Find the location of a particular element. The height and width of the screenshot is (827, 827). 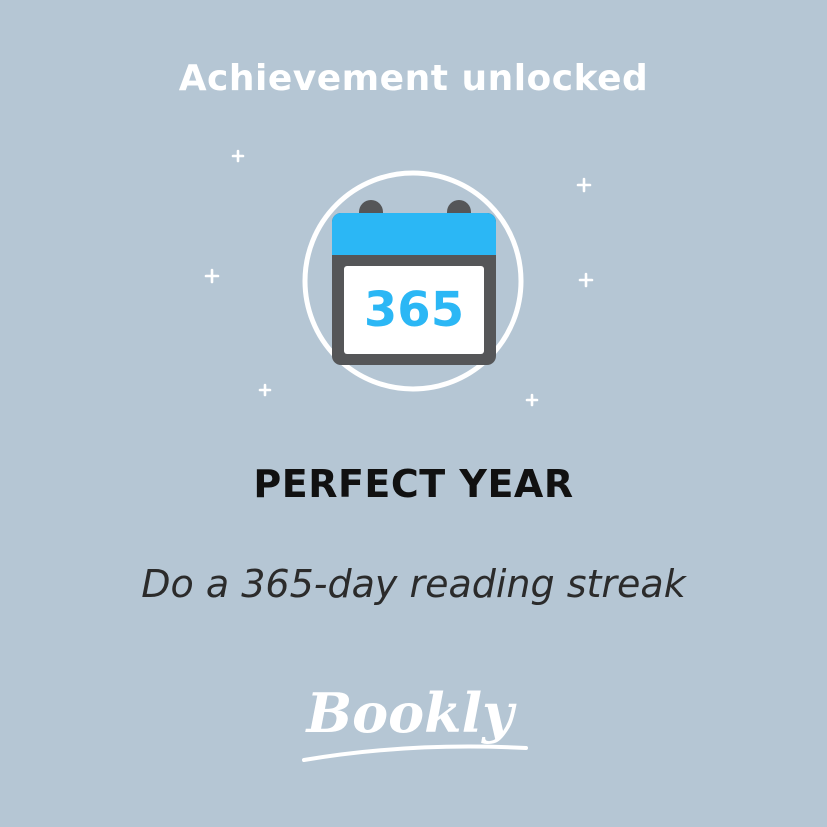

brand-logo: Bookly is located at coordinates (415, 721).